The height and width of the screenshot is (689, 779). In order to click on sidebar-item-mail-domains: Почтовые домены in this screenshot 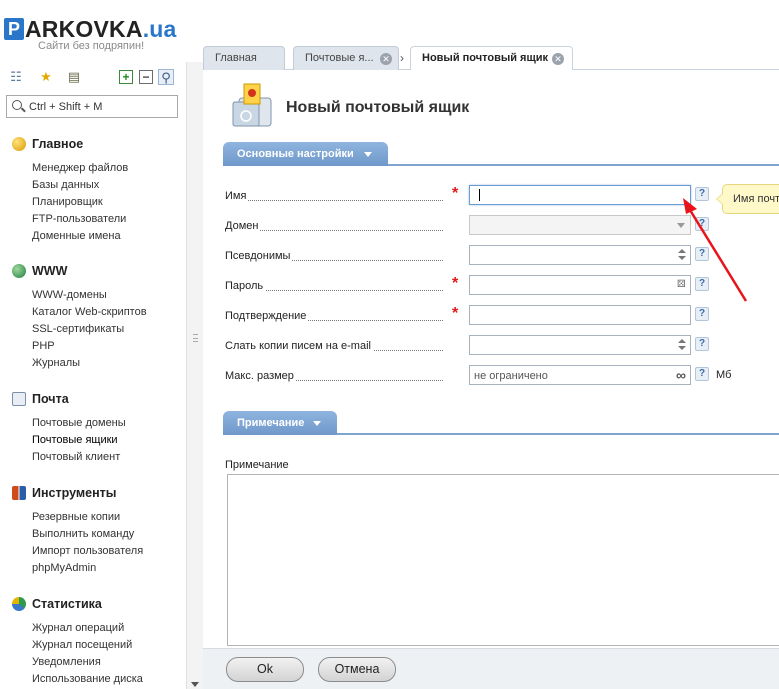, I will do `click(79, 423)`.